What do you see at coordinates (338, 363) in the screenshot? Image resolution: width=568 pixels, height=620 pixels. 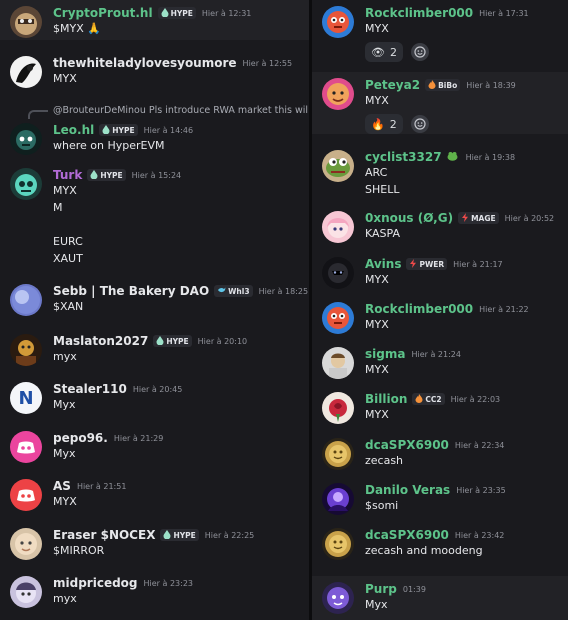 I see `sigma-avatar` at bounding box center [338, 363].